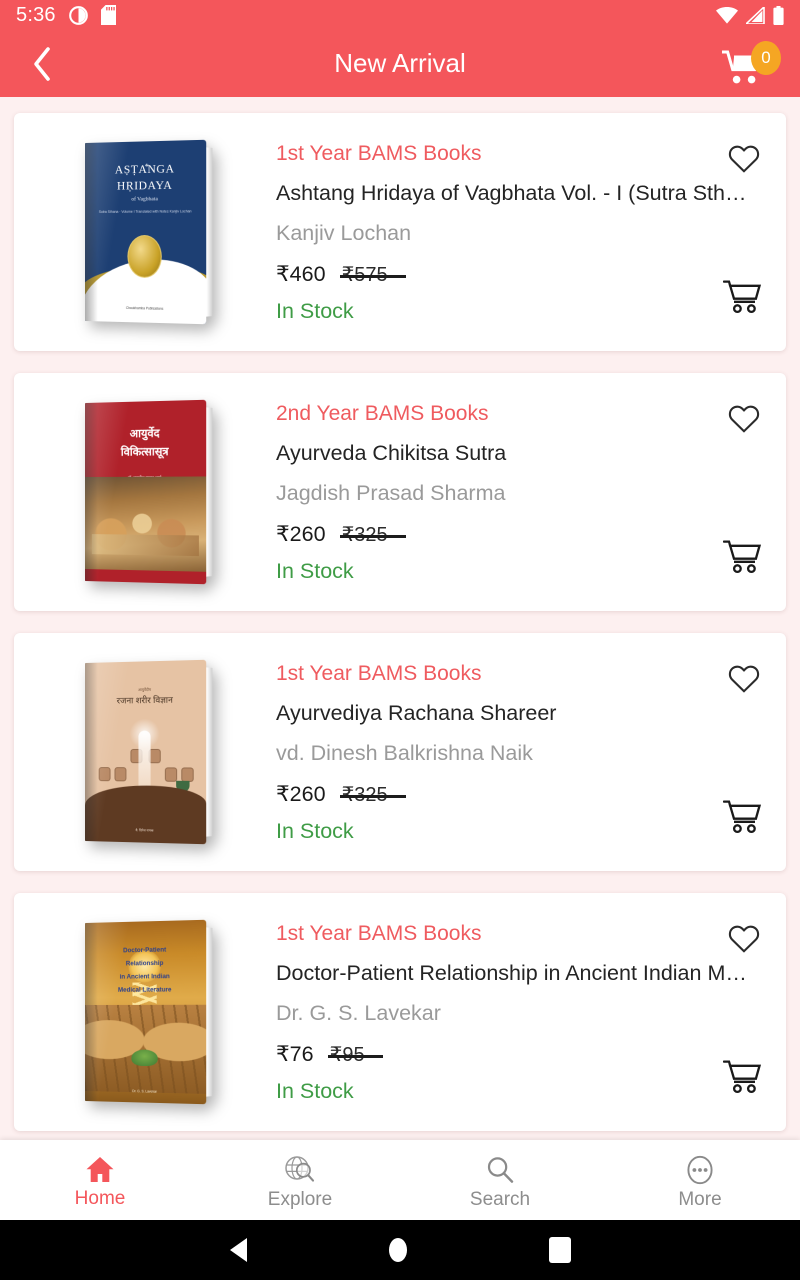  Describe the element at coordinates (238, 1250) in the screenshot. I see `nav-back-icon` at that location.